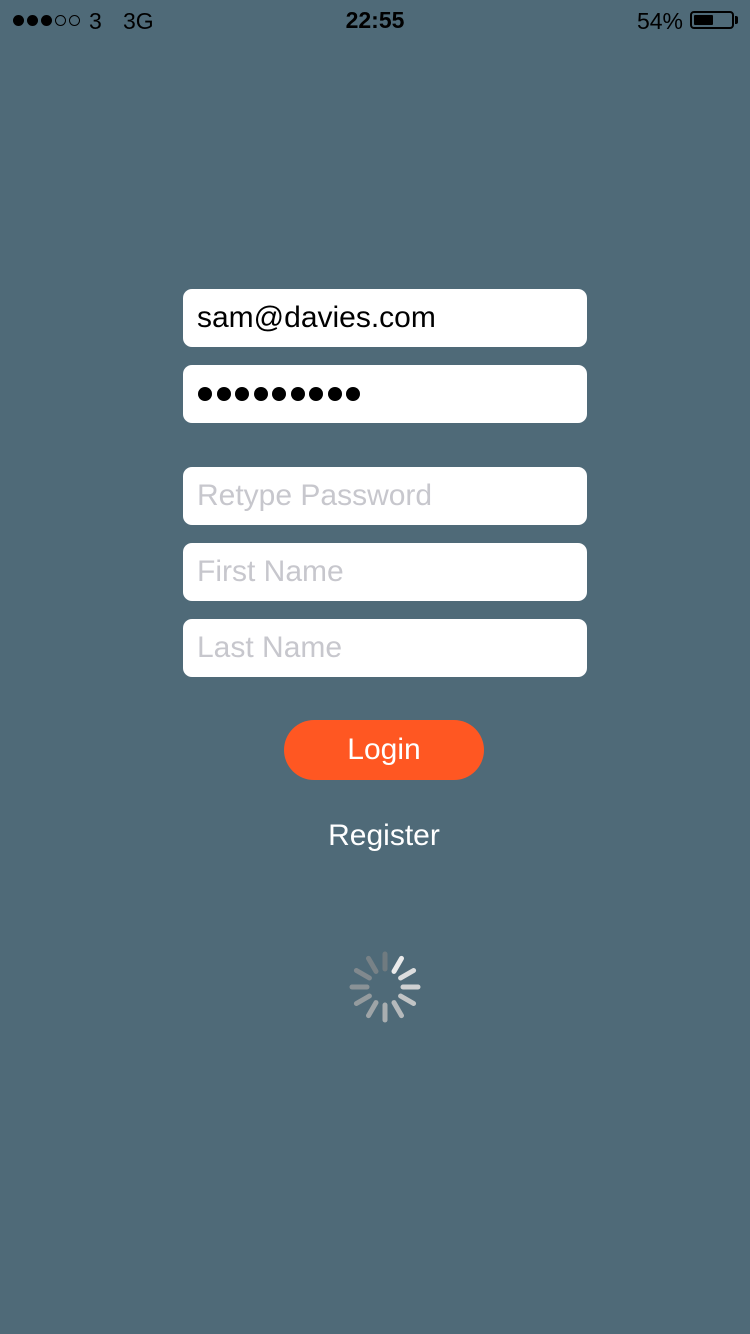  Describe the element at coordinates (270, 647) in the screenshot. I see `last-name-placeholder: Last Name` at that location.